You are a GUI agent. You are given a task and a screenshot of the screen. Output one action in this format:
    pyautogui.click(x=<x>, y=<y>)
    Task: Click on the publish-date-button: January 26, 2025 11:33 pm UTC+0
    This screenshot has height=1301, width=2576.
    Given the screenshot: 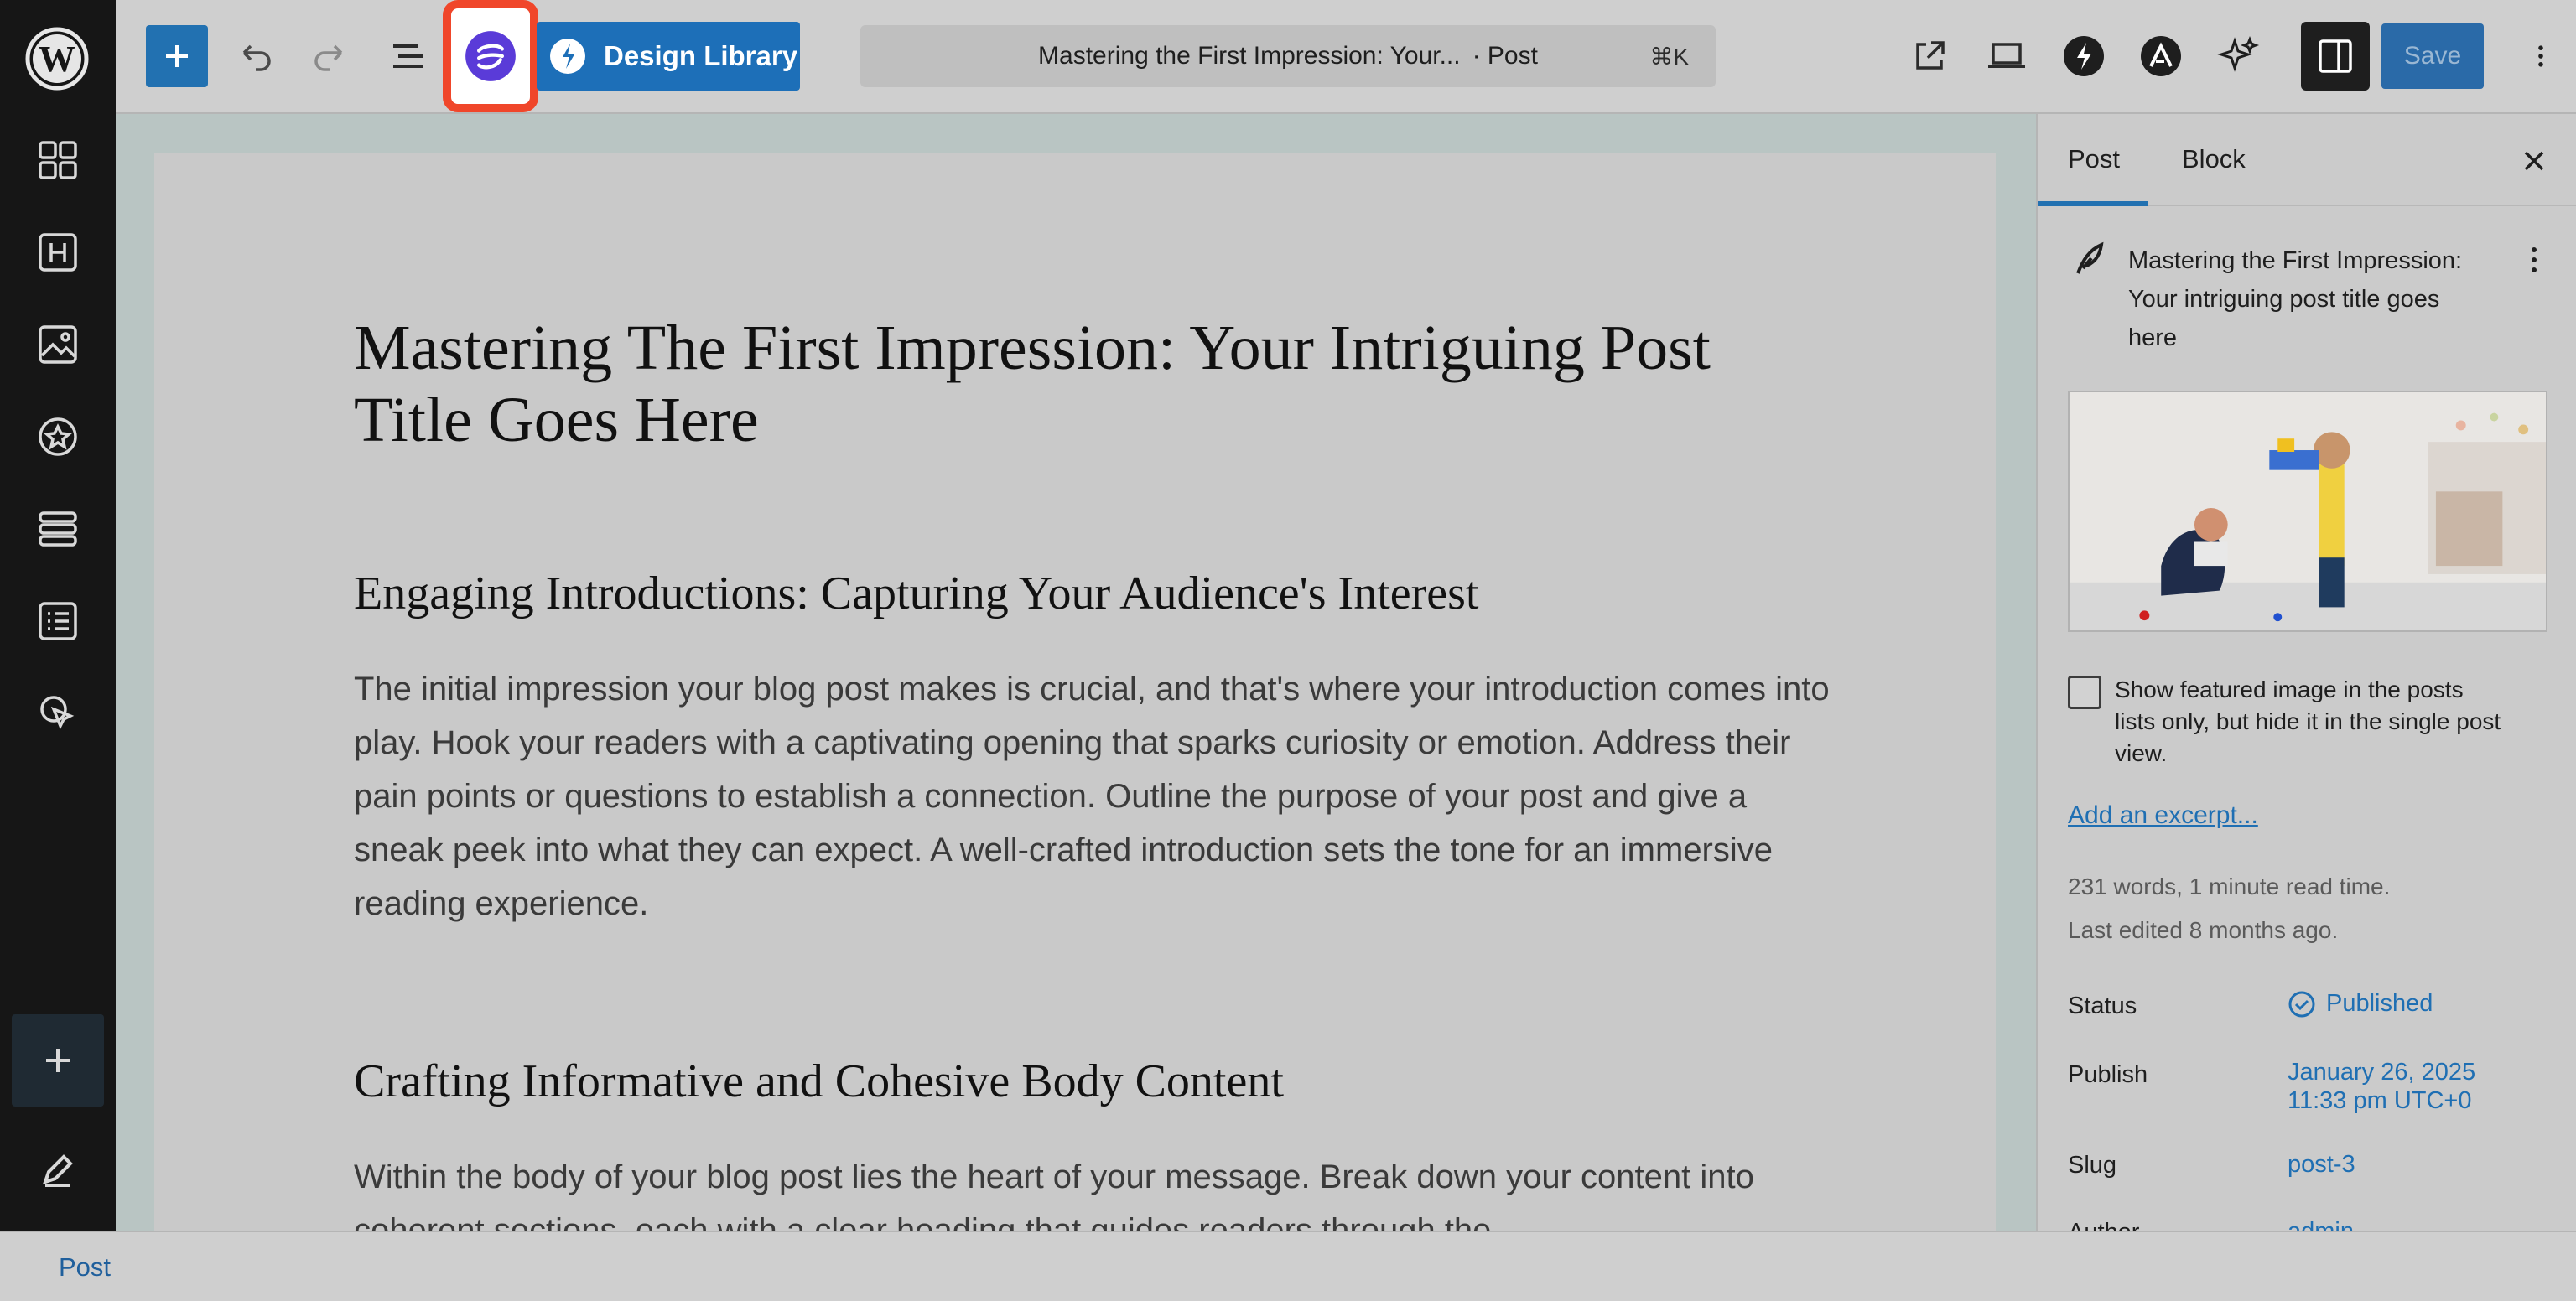 What is the action you would take?
    pyautogui.click(x=2381, y=1086)
    